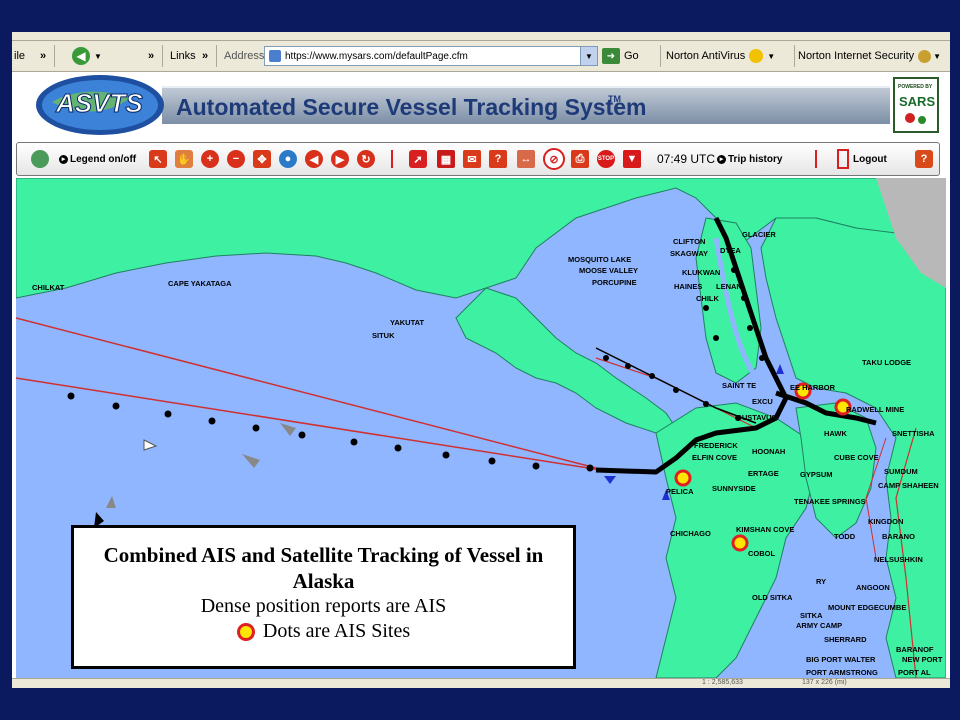  I want to click on label-tenakee: TENAKEE SPRINGS, so click(830, 501).